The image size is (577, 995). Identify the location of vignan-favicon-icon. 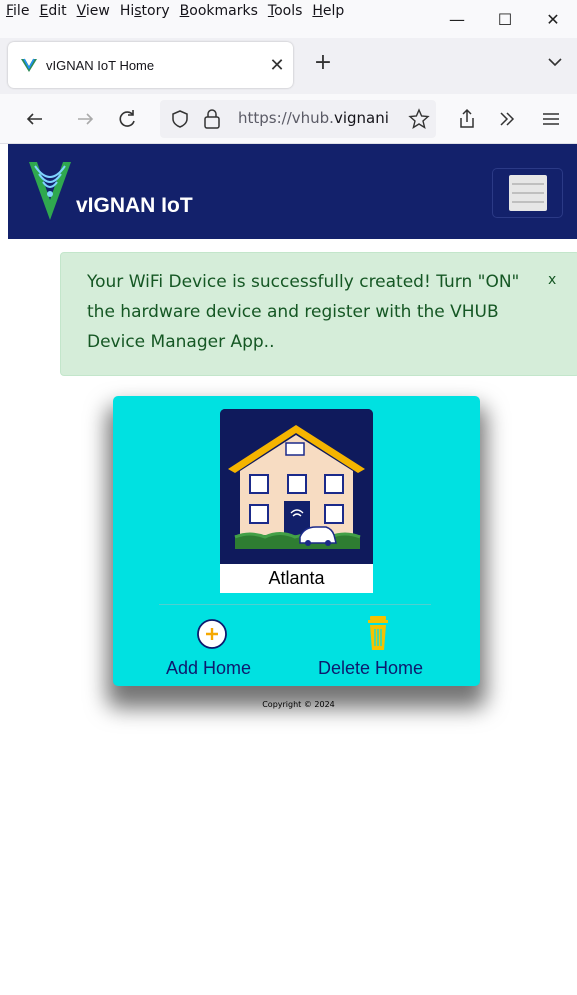
(29, 65).